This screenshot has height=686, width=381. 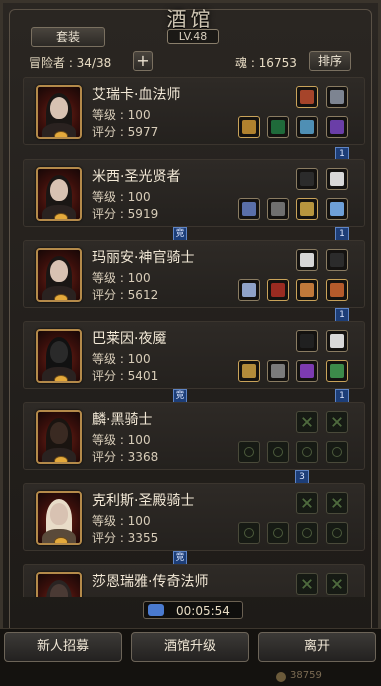 I want to click on hero-card-chris: 克利斯·圣殿骑士 等级 : 100 评分 : 3355, so click(x=194, y=517).